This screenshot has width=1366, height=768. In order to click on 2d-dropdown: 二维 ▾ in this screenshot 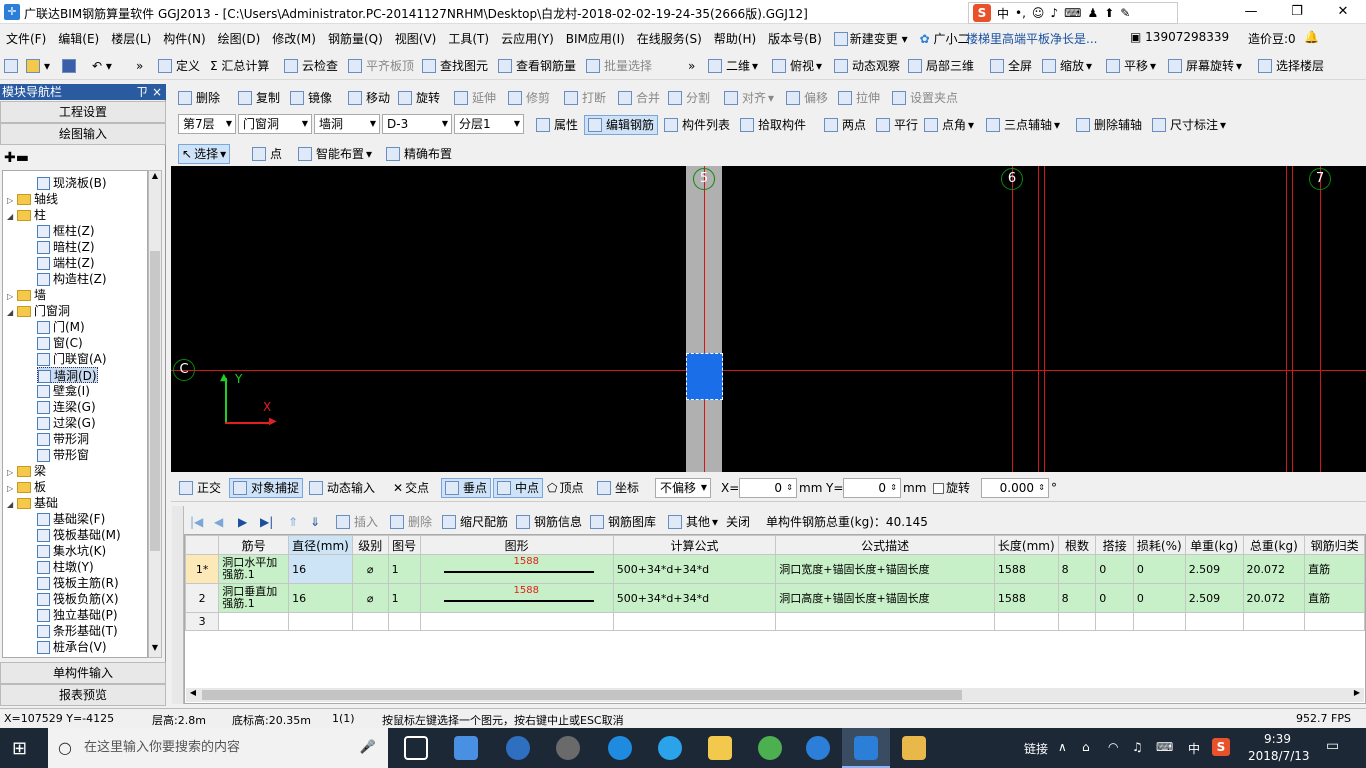, I will do `click(733, 66)`.